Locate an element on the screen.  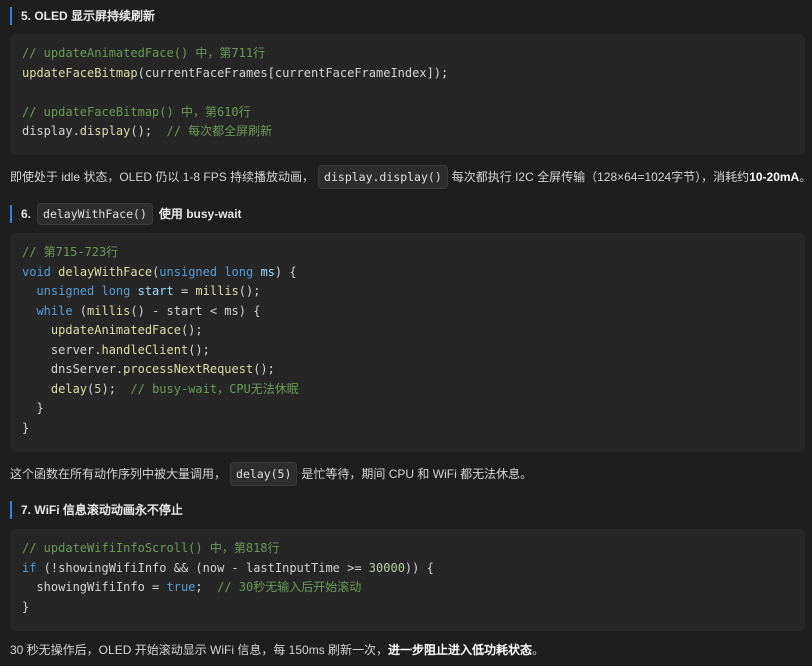
section-7-heading: 7. WiFi 信息滚动动画永不停止 is located at coordinates (96, 510).